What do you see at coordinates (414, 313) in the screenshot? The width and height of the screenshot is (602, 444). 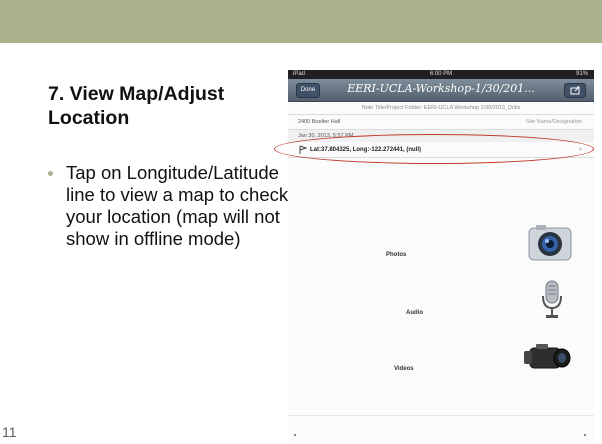 I see `audio-label: Audio` at bounding box center [414, 313].